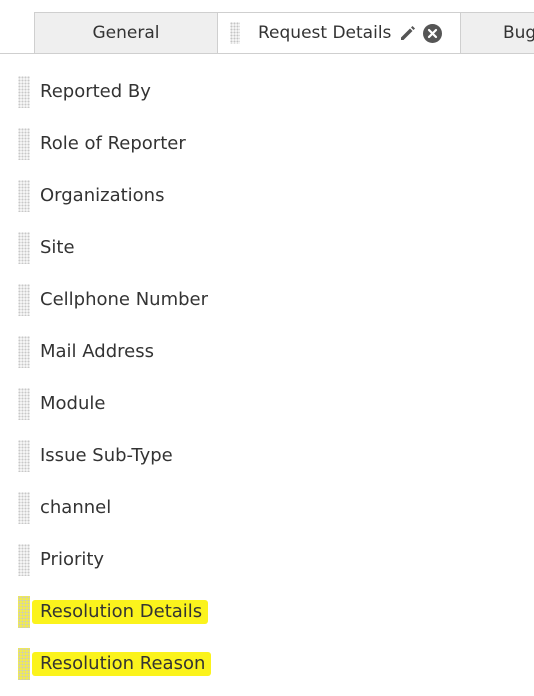  I want to click on field-label: Resolution Details, so click(120, 612).